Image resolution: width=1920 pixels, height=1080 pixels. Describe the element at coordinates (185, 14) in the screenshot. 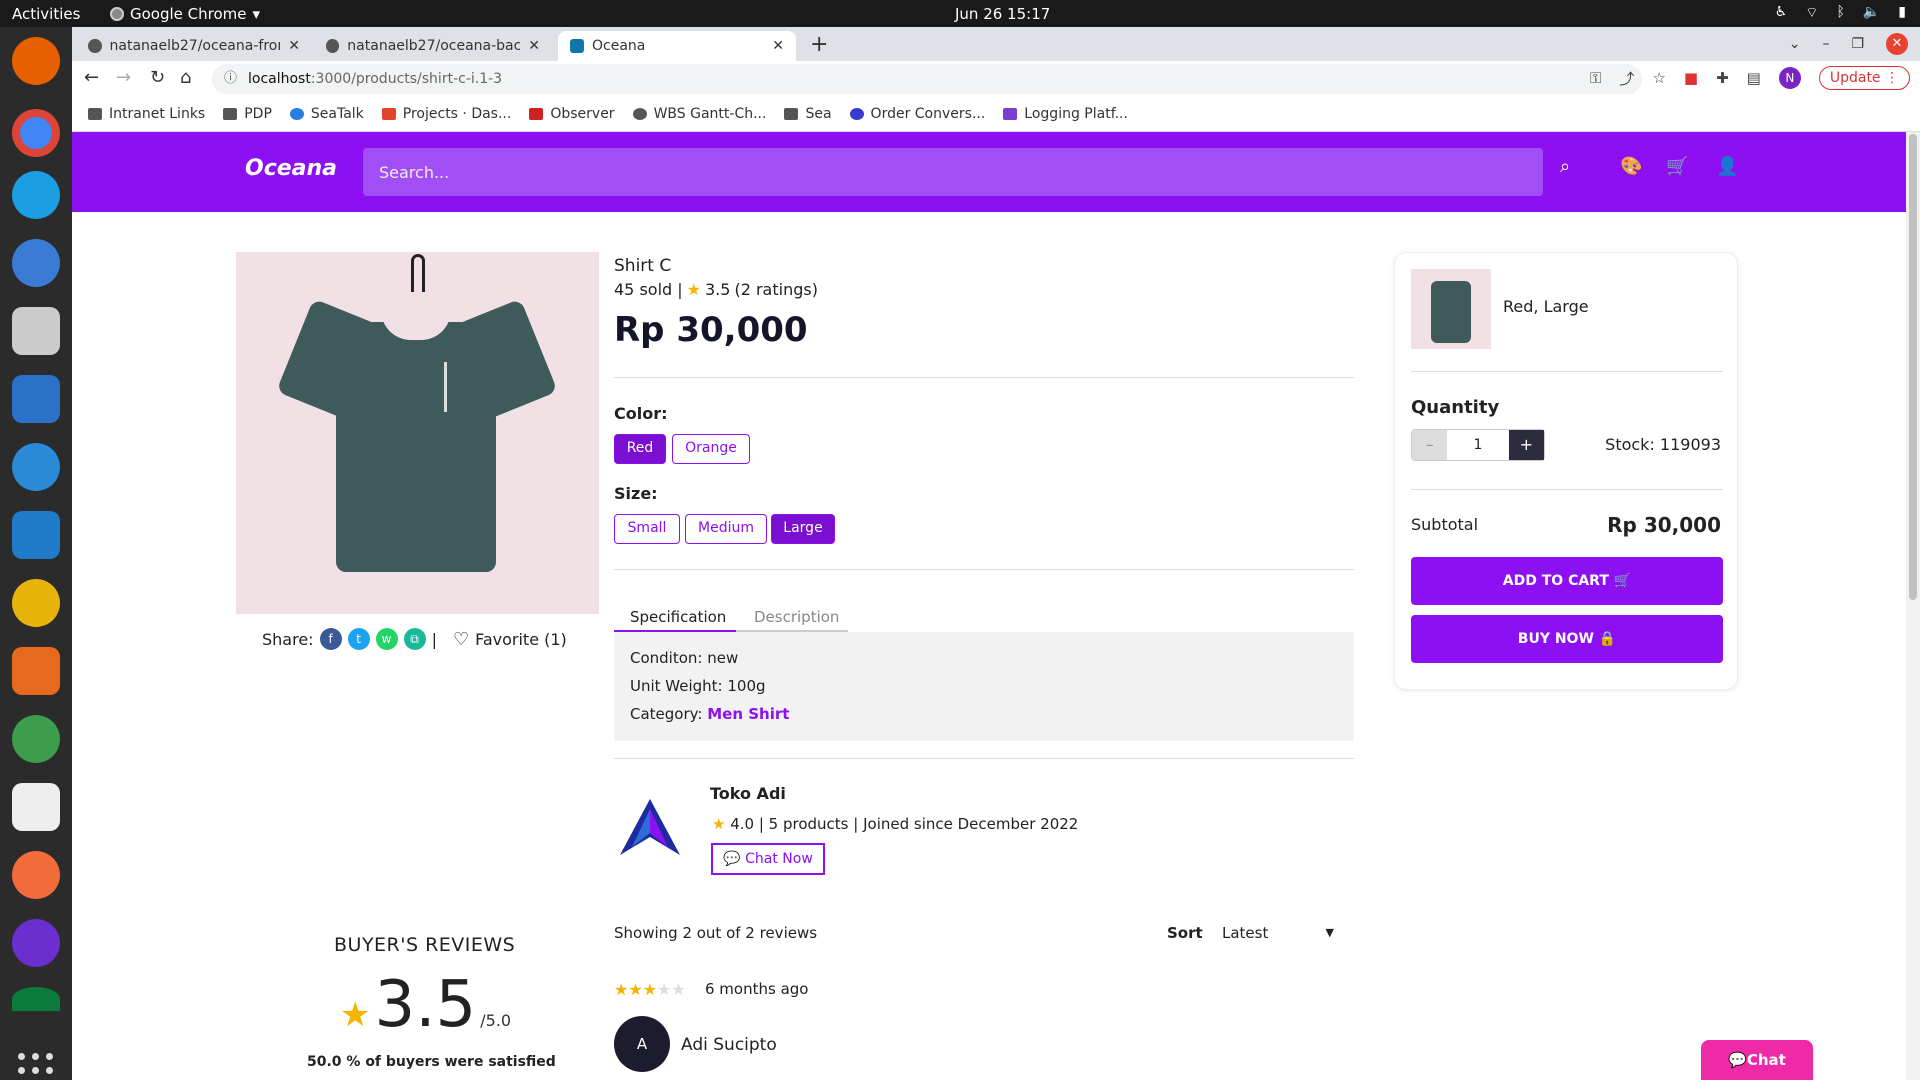

I see `app-menu: Google Chrome ▾` at that location.